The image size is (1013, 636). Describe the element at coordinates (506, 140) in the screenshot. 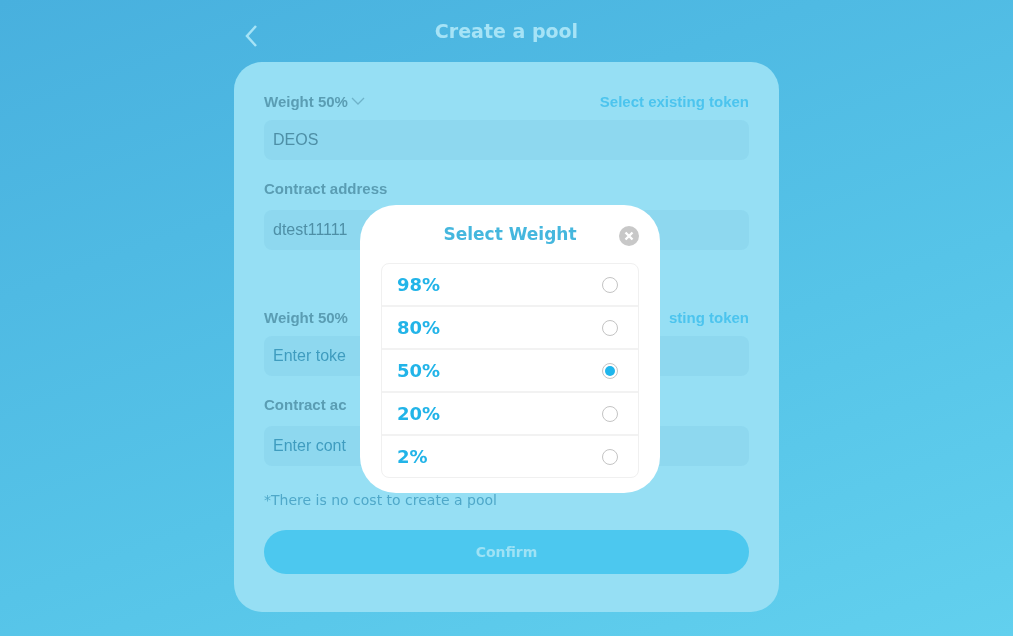

I see `token-input: DEOS` at that location.